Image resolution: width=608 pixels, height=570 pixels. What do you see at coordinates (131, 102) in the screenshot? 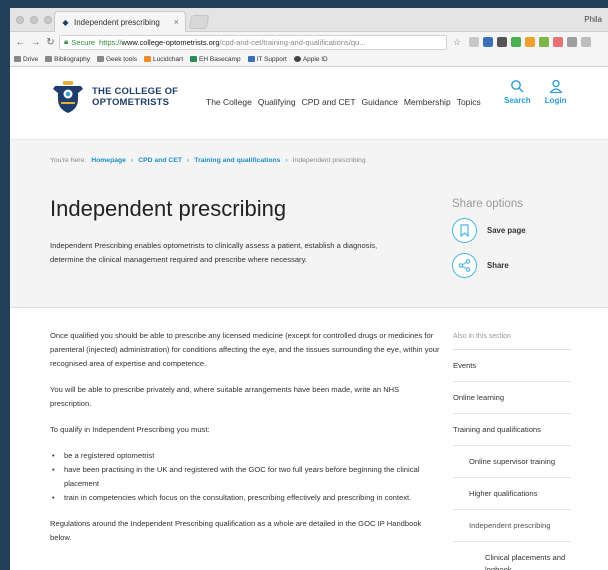
I see `logo-line-2: OPTOMETRISTS` at bounding box center [131, 102].